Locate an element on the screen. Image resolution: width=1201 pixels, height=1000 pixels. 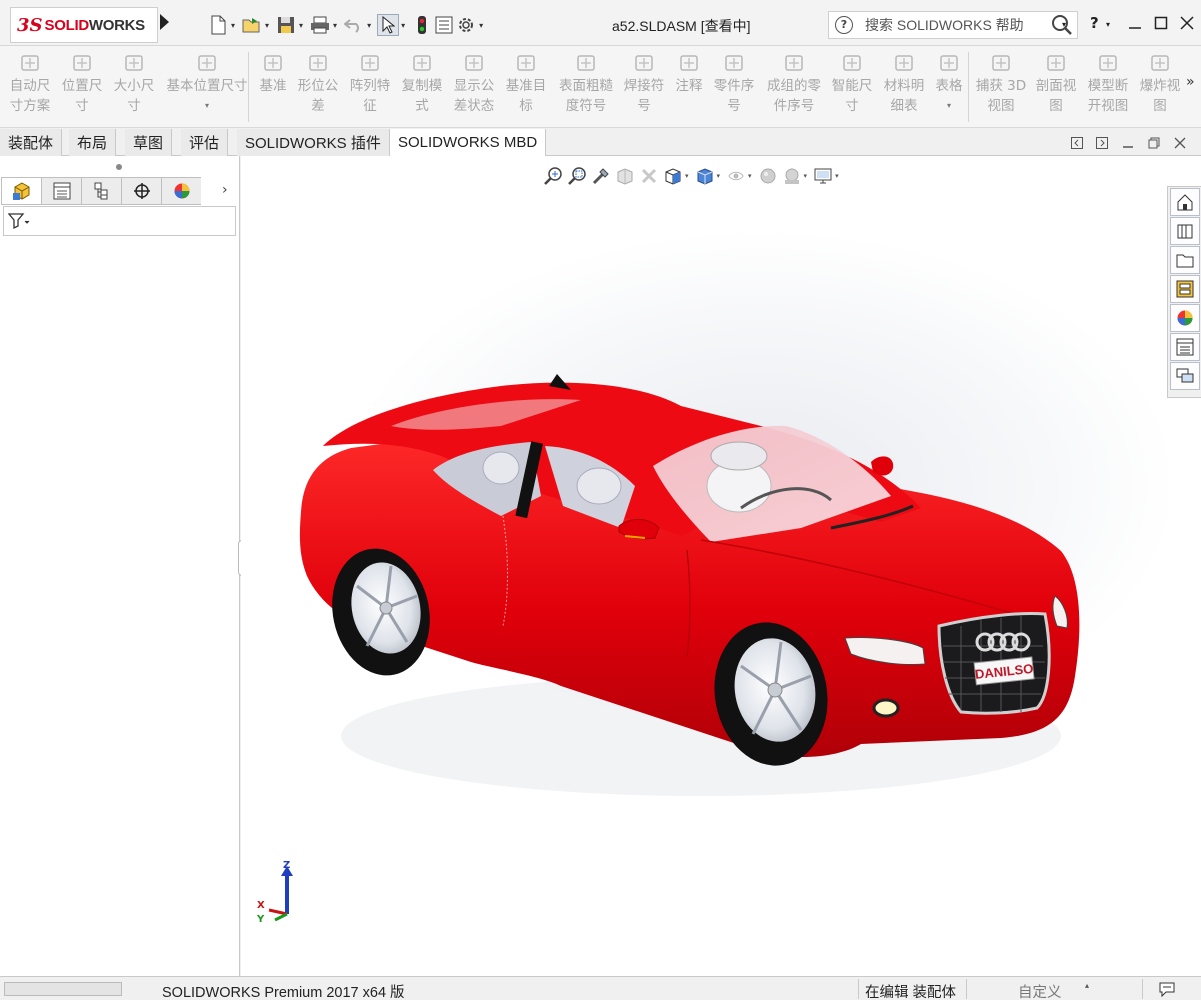
tab-assembly: 装配体 is located at coordinates (31, 142).